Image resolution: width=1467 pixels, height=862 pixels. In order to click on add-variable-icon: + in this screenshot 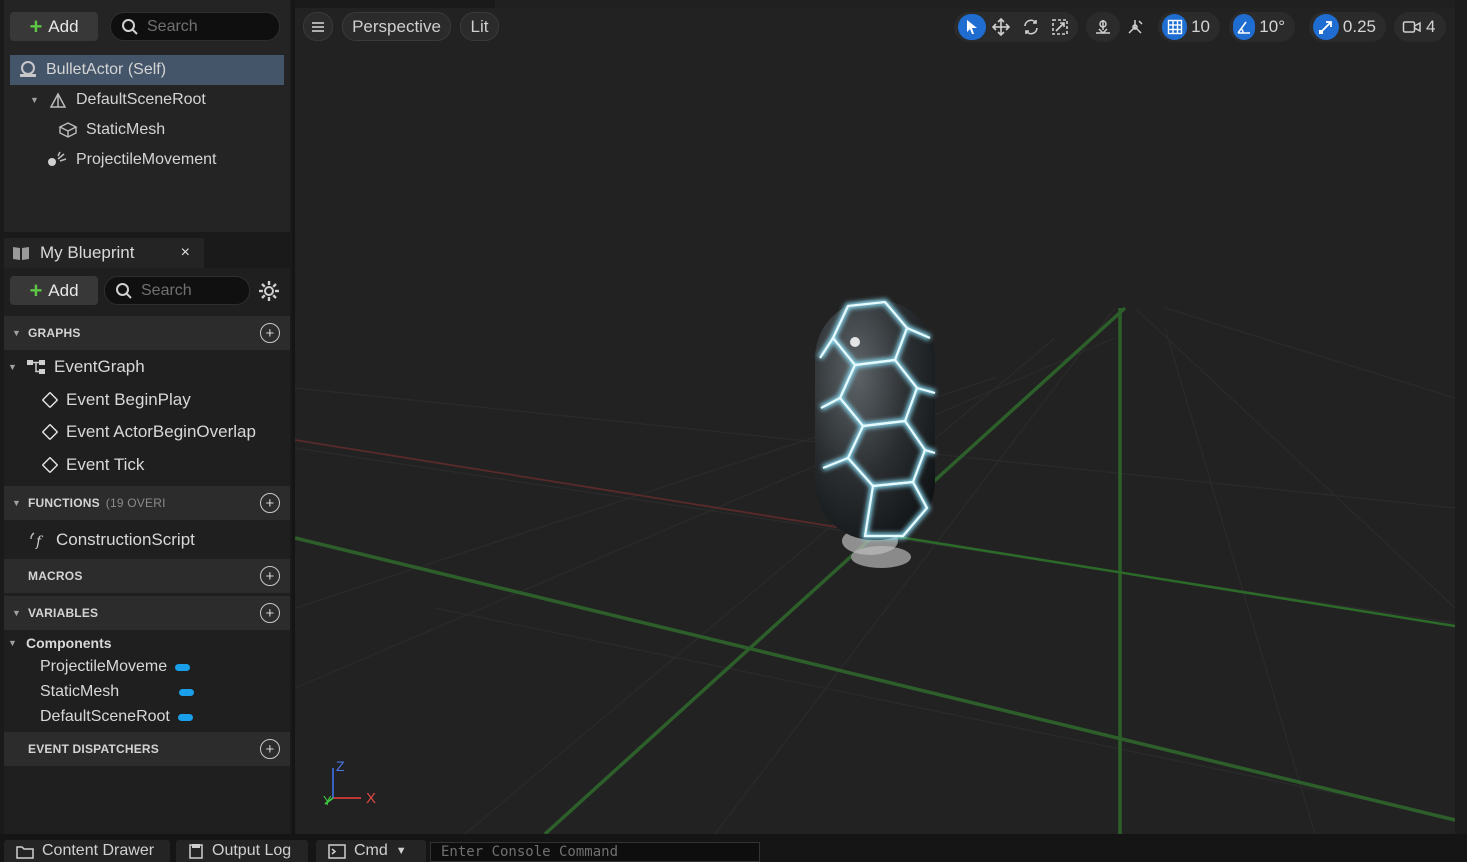, I will do `click(270, 613)`.